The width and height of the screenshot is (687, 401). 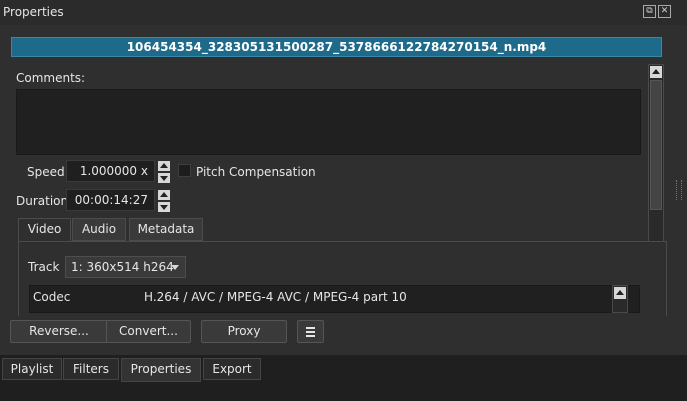 What do you see at coordinates (44, 267) in the screenshot?
I see `track-label: Track` at bounding box center [44, 267].